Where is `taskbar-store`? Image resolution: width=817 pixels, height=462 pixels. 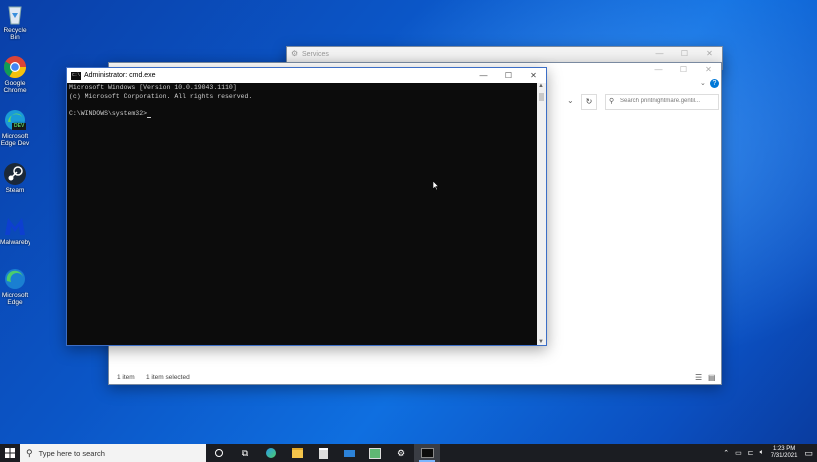
taskbar-store is located at coordinates (323, 453).